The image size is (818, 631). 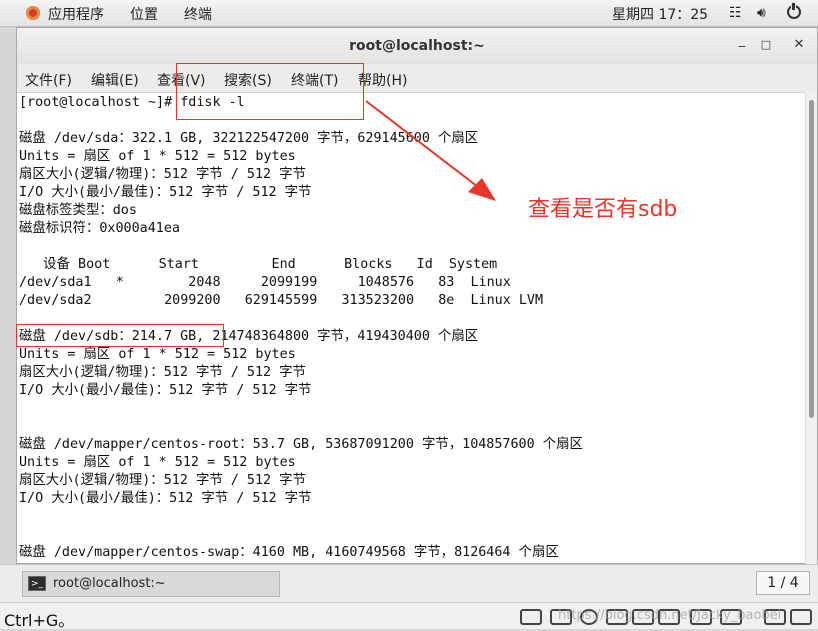 What do you see at coordinates (531, 617) in the screenshot?
I see `keyboard-icon` at bounding box center [531, 617].